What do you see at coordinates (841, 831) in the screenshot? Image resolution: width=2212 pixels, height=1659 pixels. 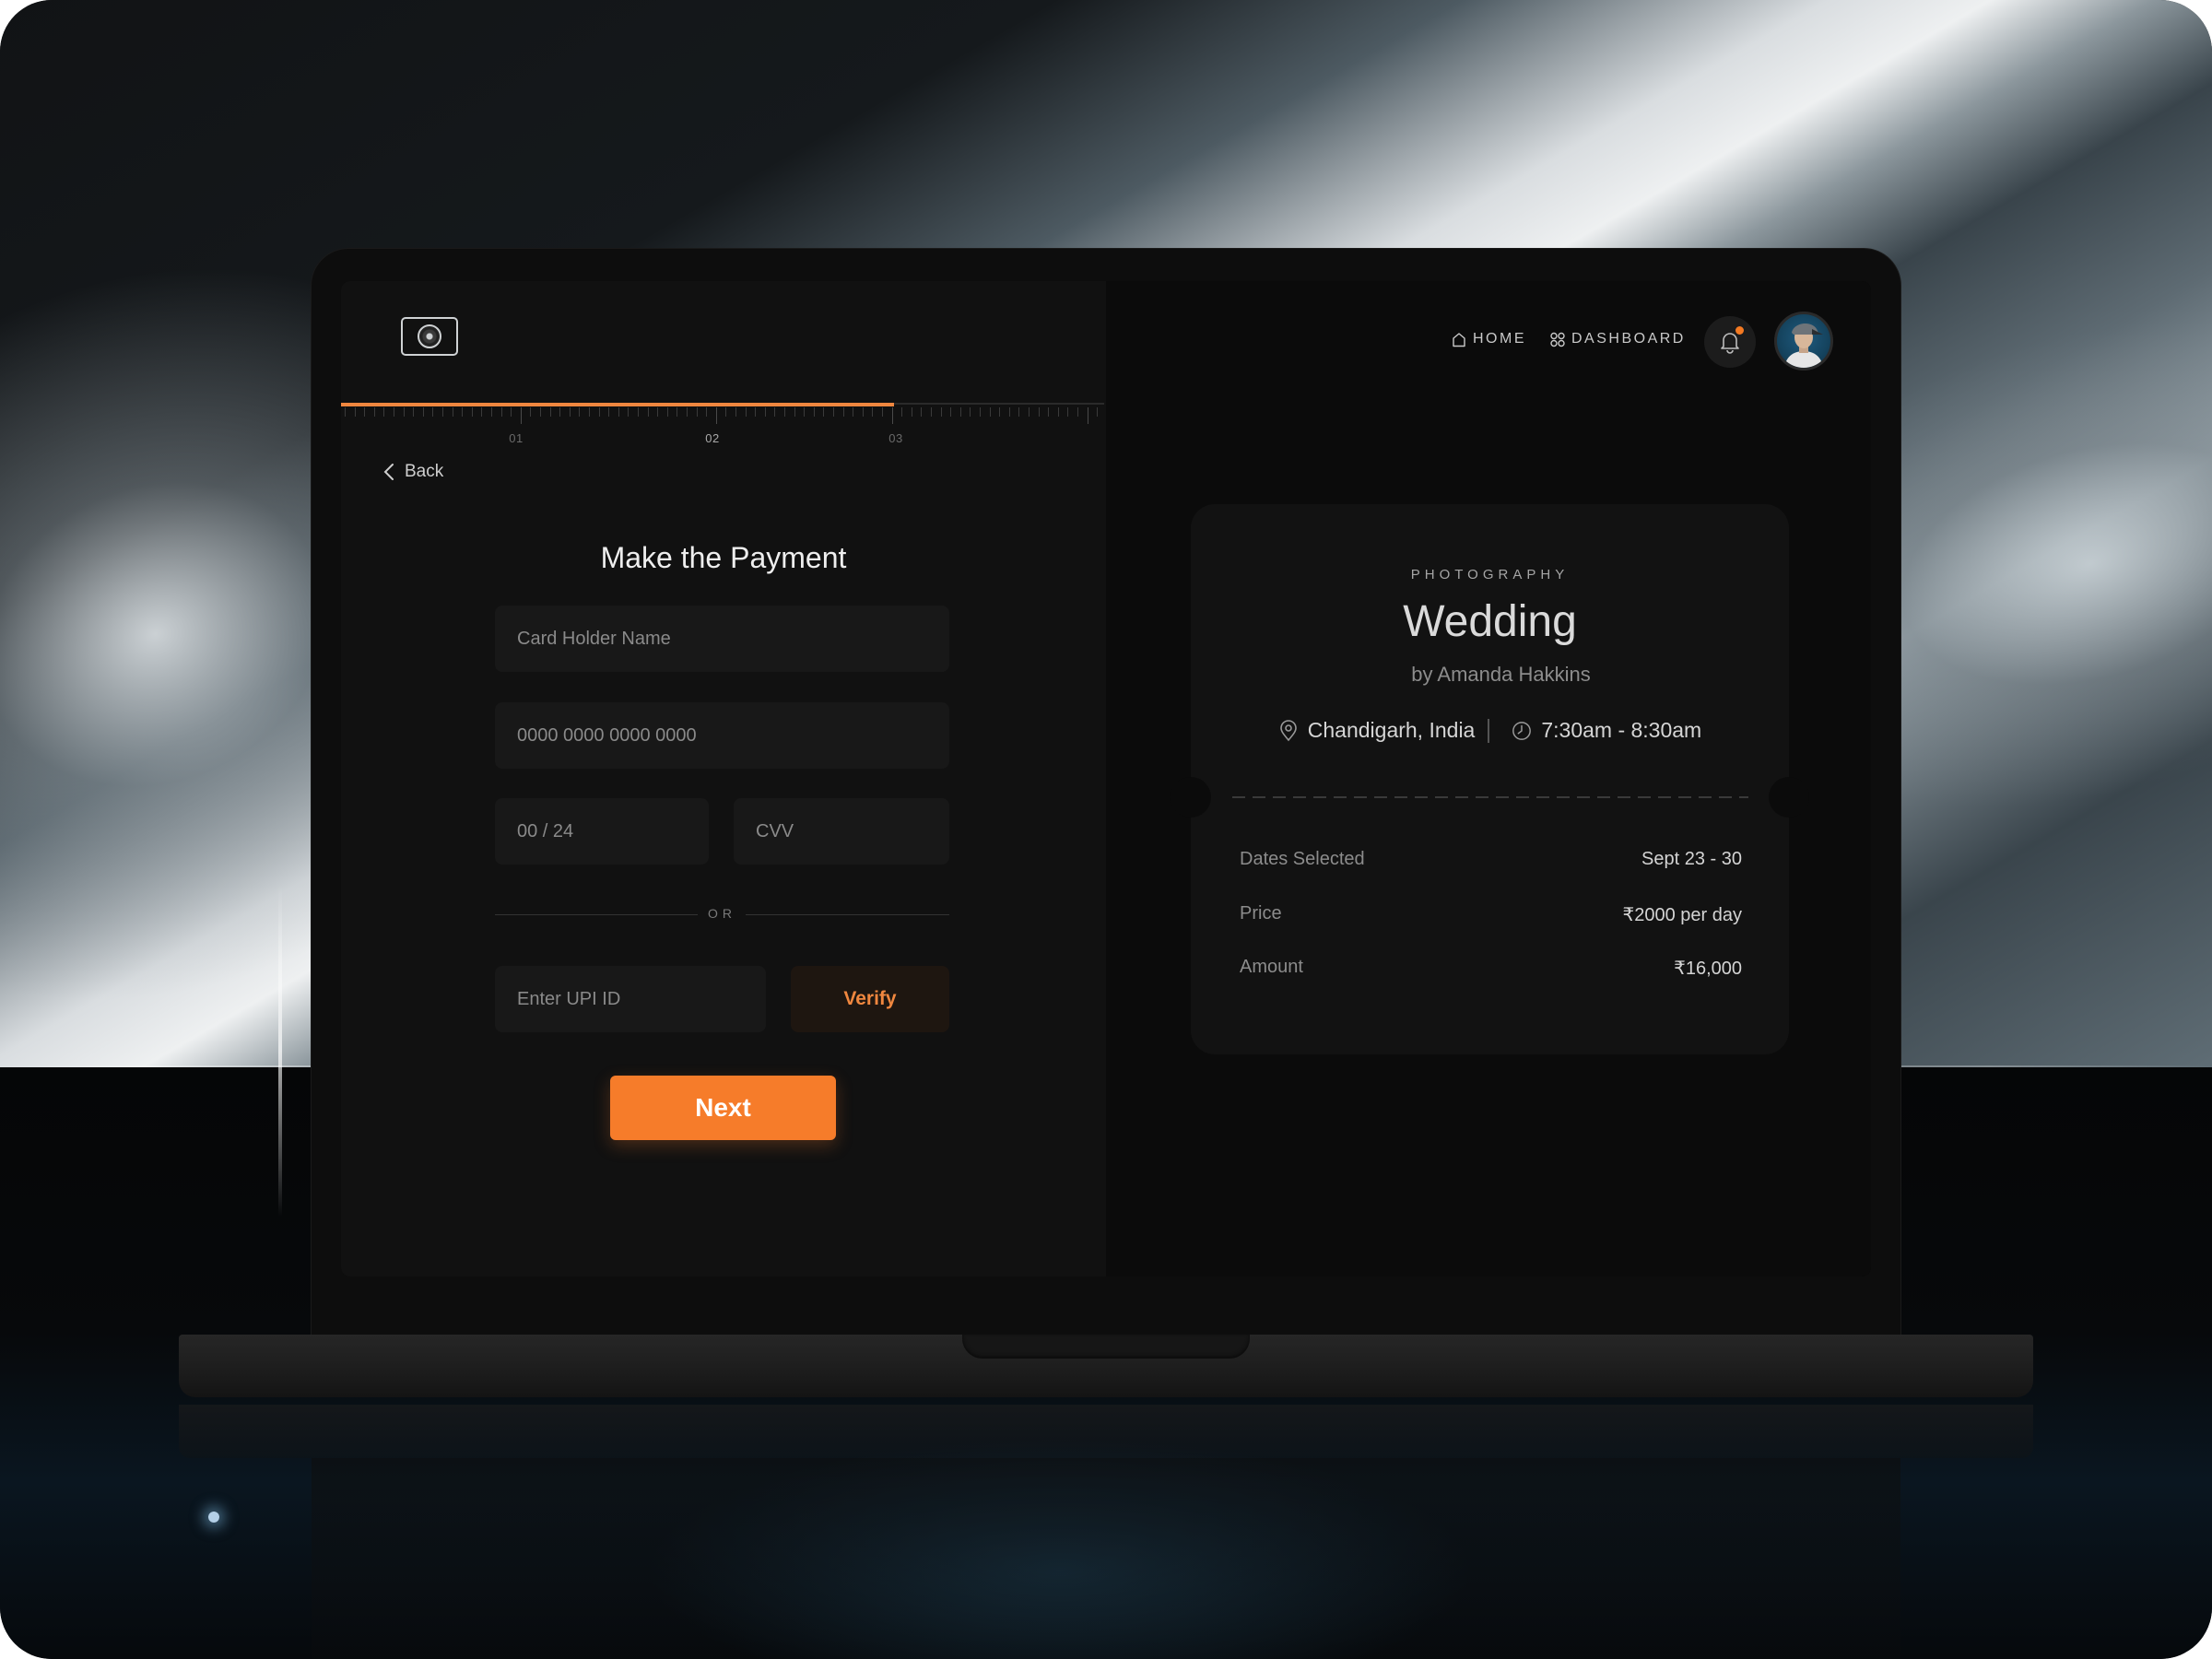 I see `cvv-input` at bounding box center [841, 831].